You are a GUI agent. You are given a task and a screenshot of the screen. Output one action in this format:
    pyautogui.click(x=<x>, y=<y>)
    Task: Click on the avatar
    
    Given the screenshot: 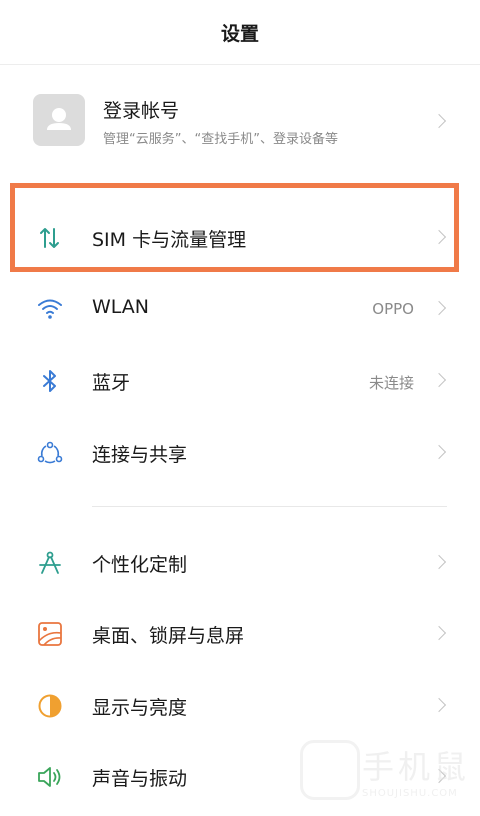 What is the action you would take?
    pyautogui.click(x=59, y=120)
    